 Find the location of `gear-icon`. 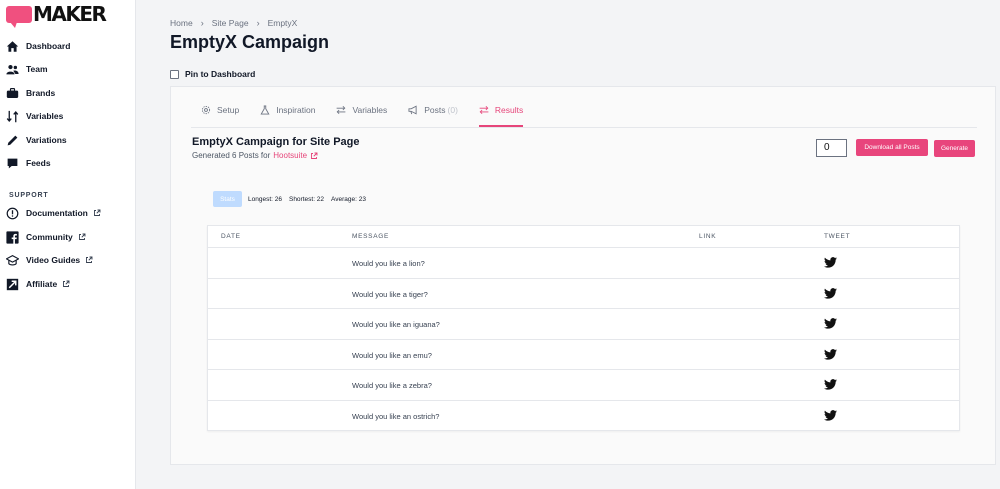

gear-icon is located at coordinates (206, 110).